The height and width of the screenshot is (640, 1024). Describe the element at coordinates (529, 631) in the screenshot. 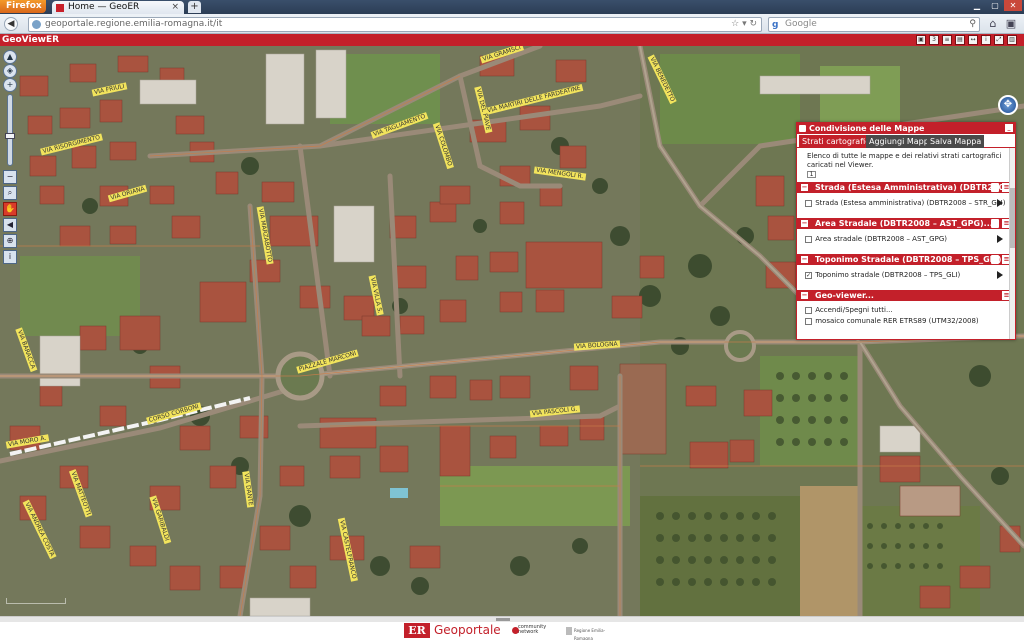

I see `community-network-logo: community network` at that location.